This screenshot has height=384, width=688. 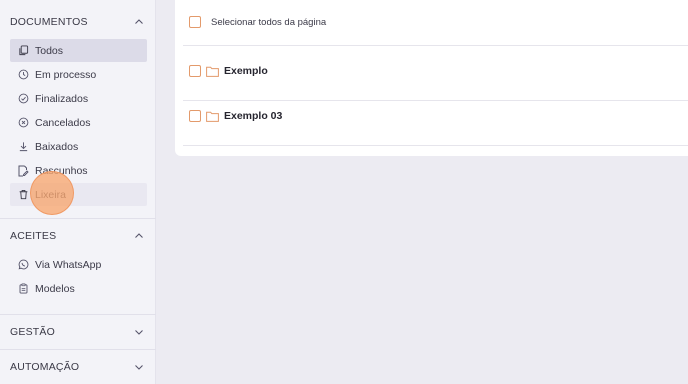 What do you see at coordinates (438, 116) in the screenshot?
I see `table-row: Exemplo 03` at bounding box center [438, 116].